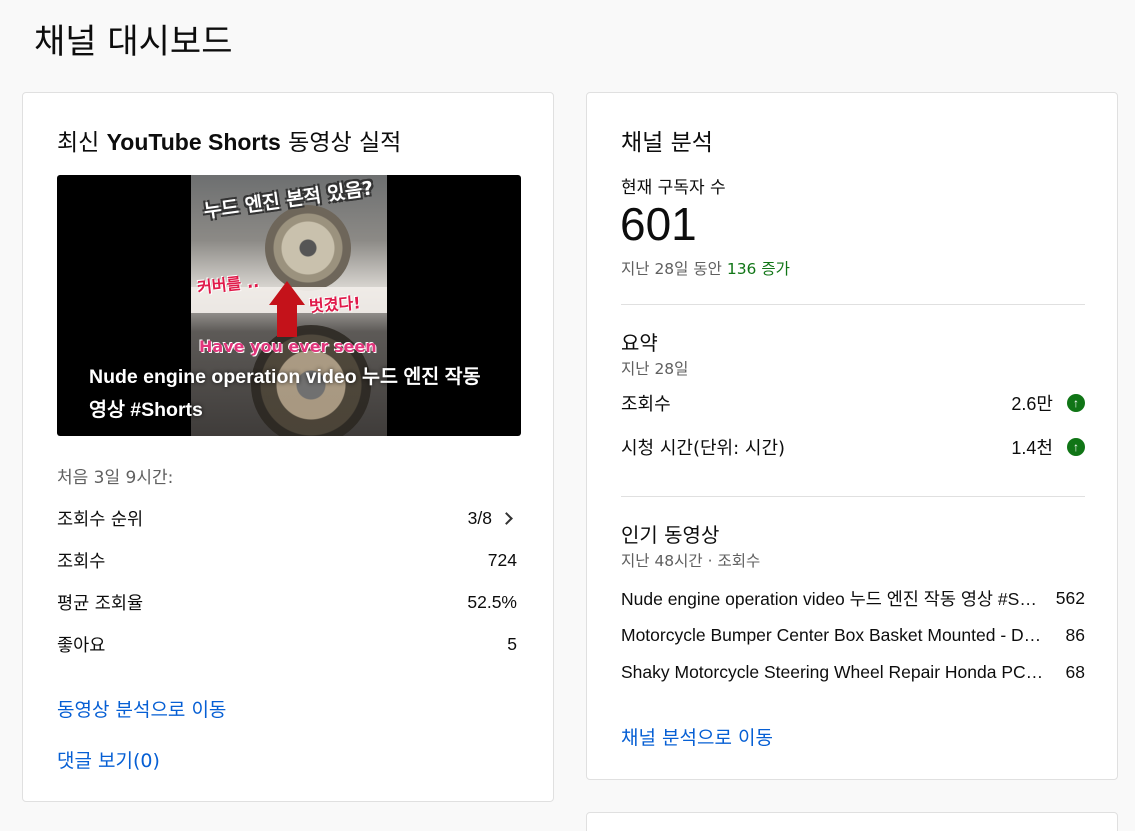  What do you see at coordinates (287, 293) in the screenshot?
I see `arrow-up-graphic` at bounding box center [287, 293].